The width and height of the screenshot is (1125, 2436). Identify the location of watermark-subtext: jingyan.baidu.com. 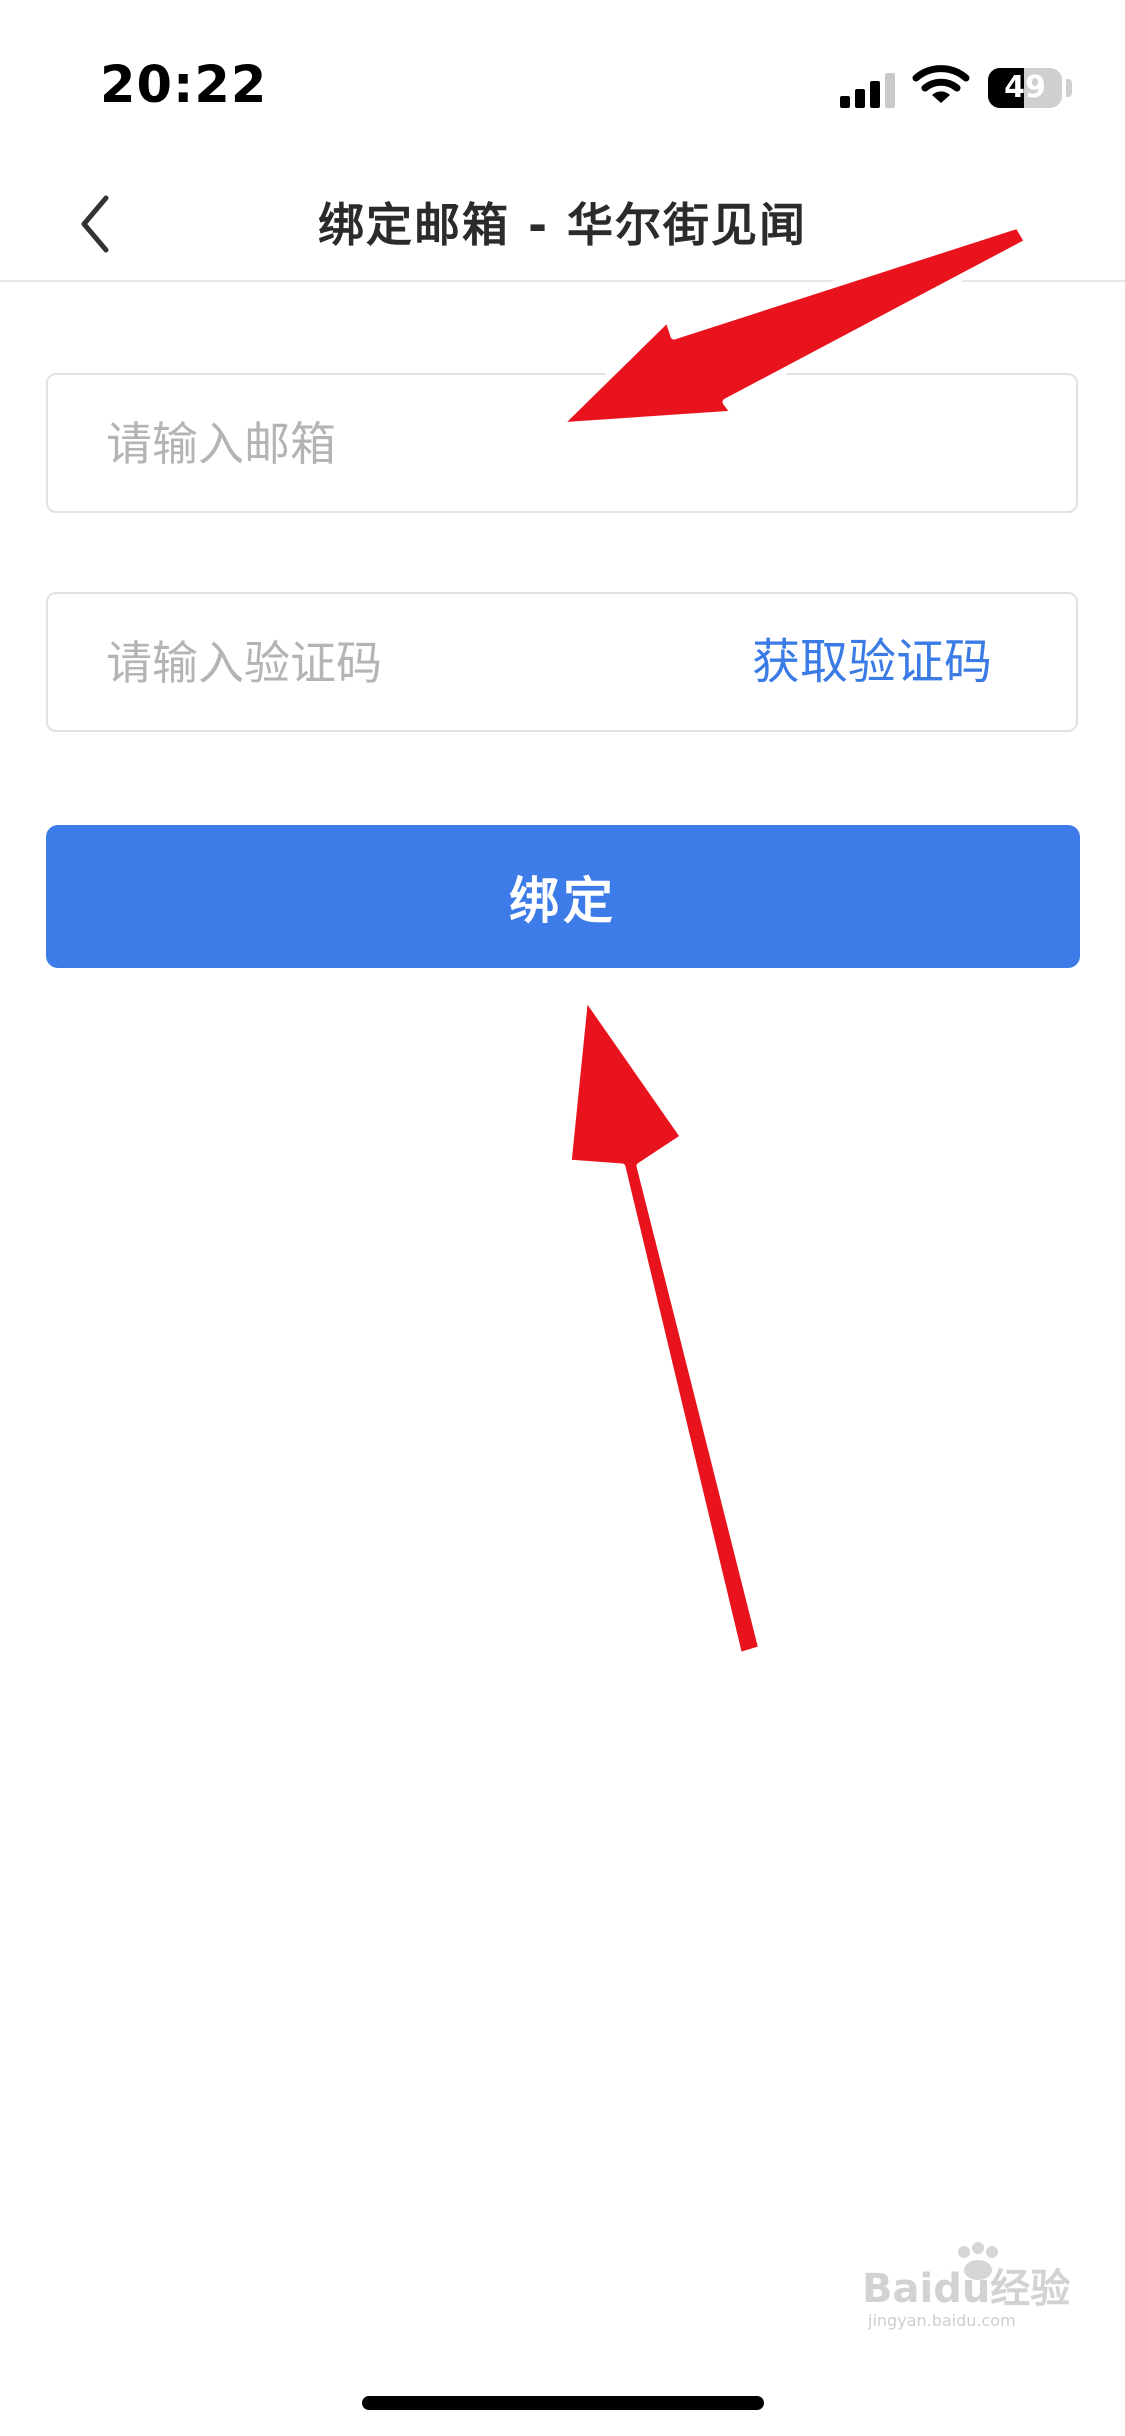
(941, 2320).